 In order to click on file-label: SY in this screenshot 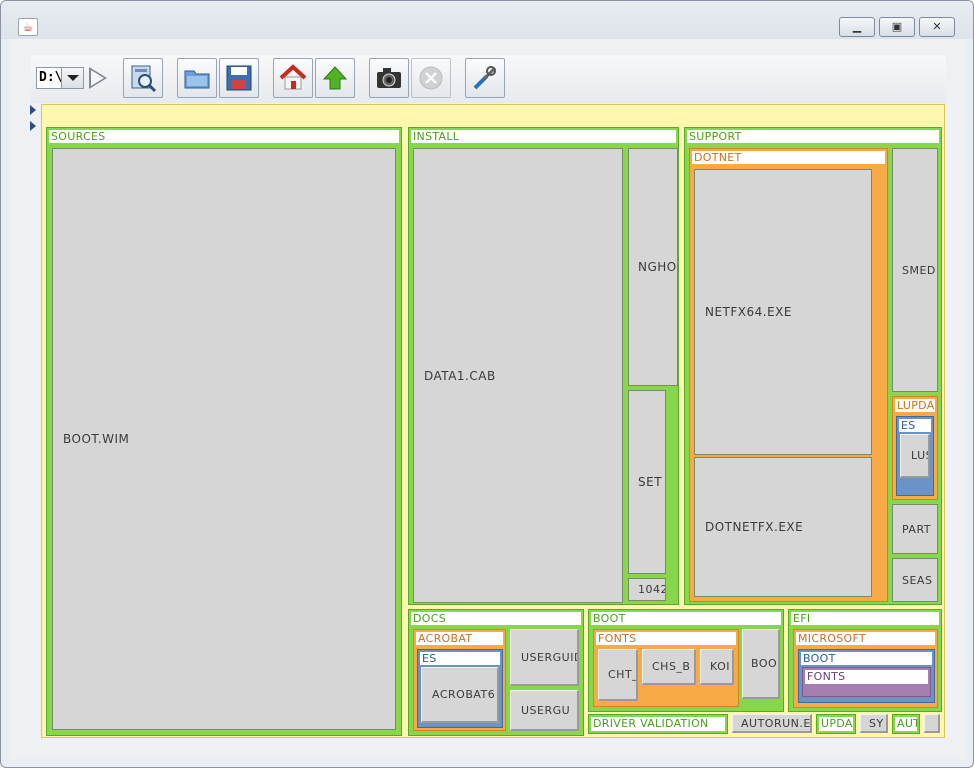, I will do `click(876, 723)`.